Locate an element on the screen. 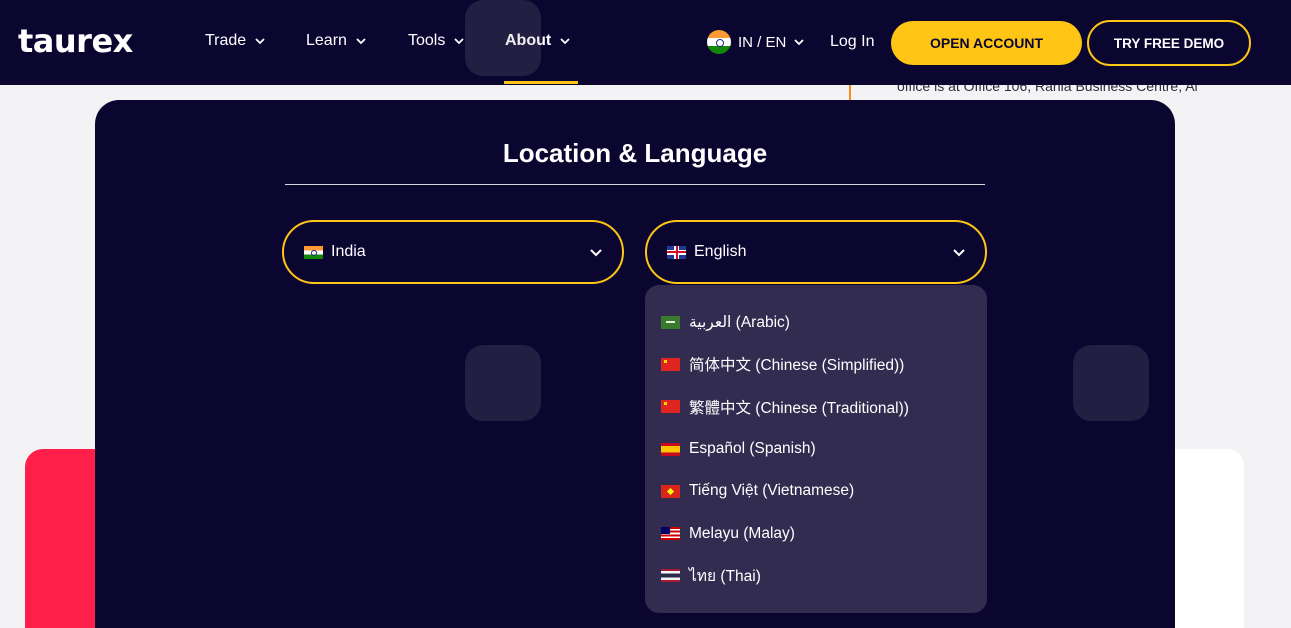  thailand-flag-icon is located at coordinates (670, 576).